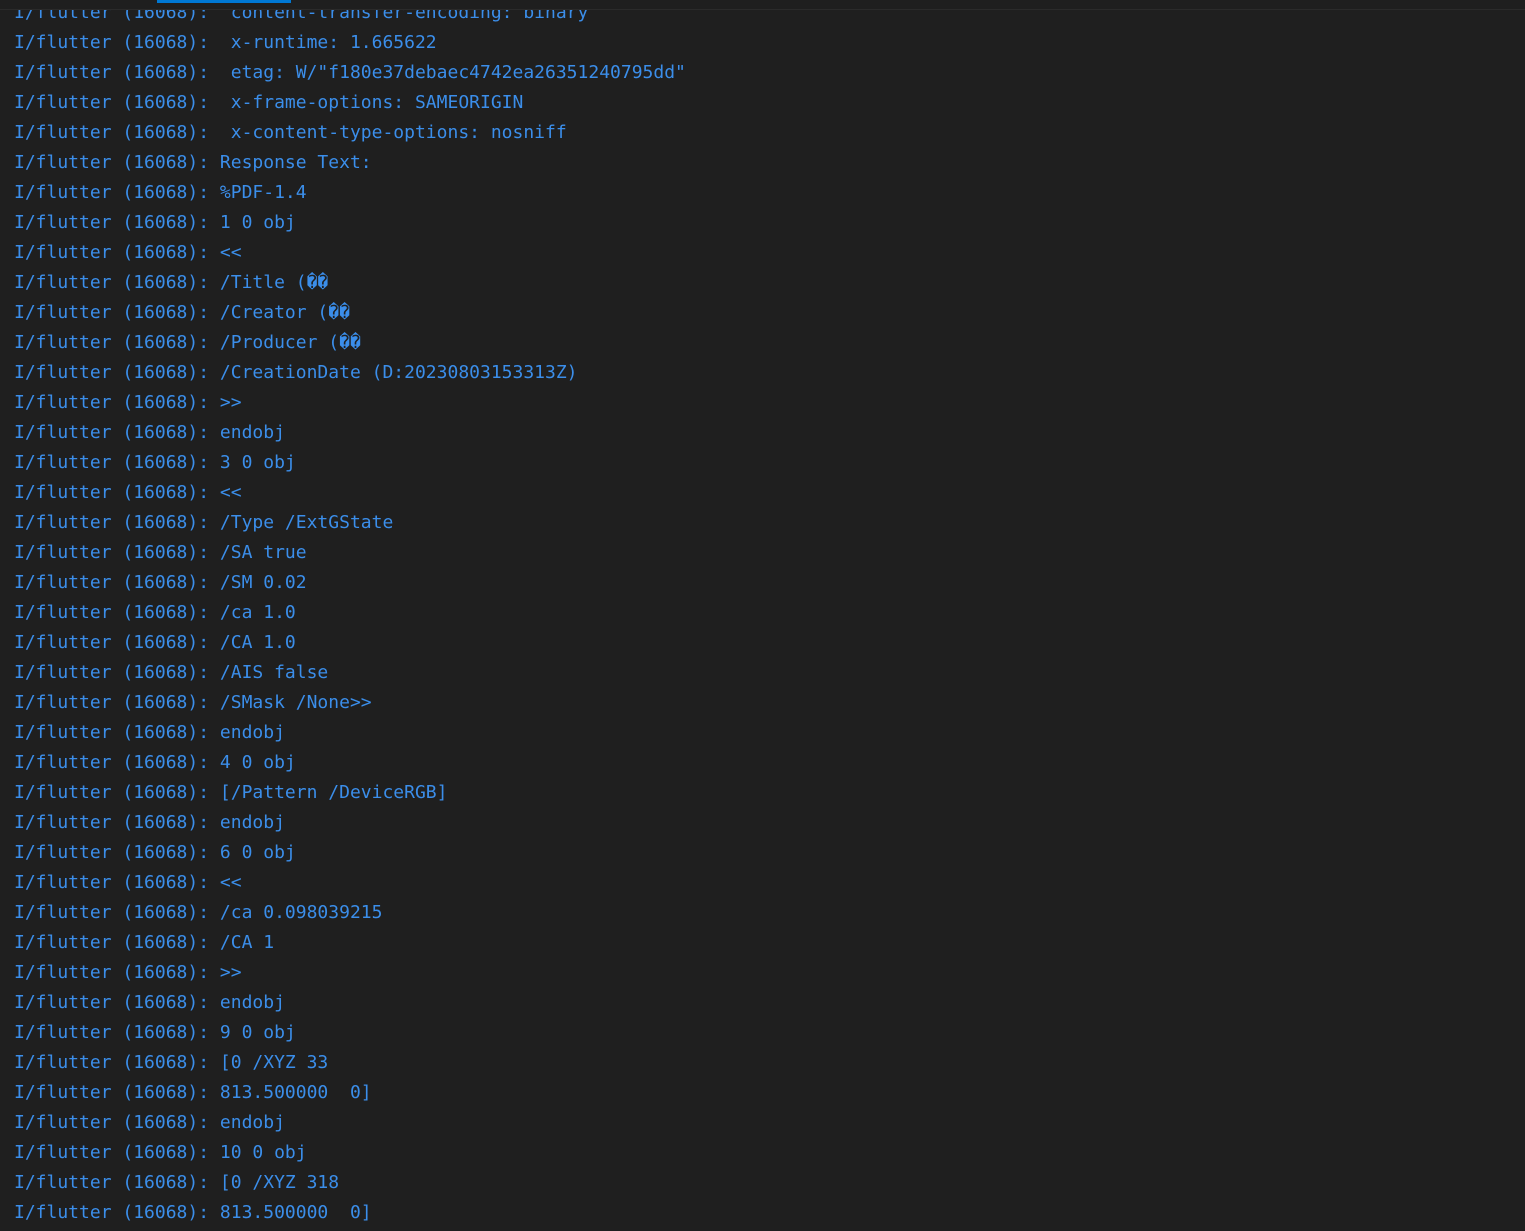 Image resolution: width=1525 pixels, height=1231 pixels. What do you see at coordinates (155, 642) in the screenshot?
I see `log-line: I/flutter (16068): /CA 1.0` at bounding box center [155, 642].